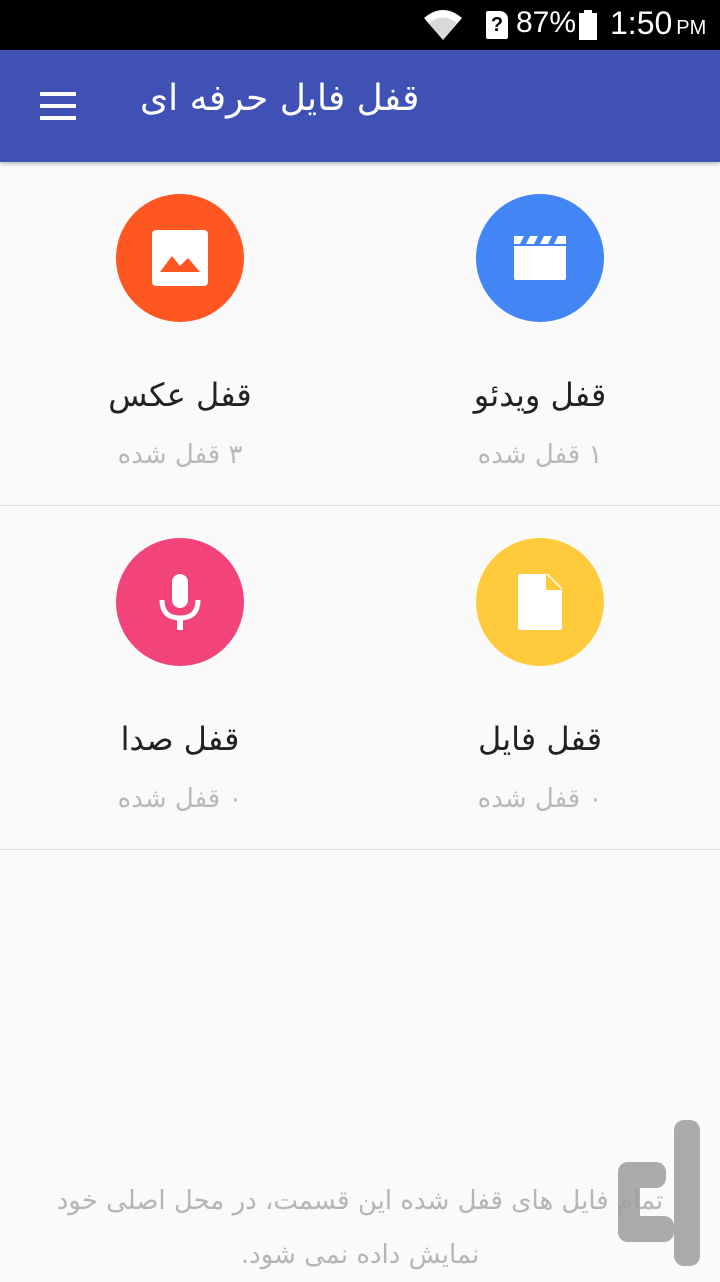 The height and width of the screenshot is (1282, 720). I want to click on tile-file-lock: قفل فایل ۰ قفل شده, so click(540, 679).